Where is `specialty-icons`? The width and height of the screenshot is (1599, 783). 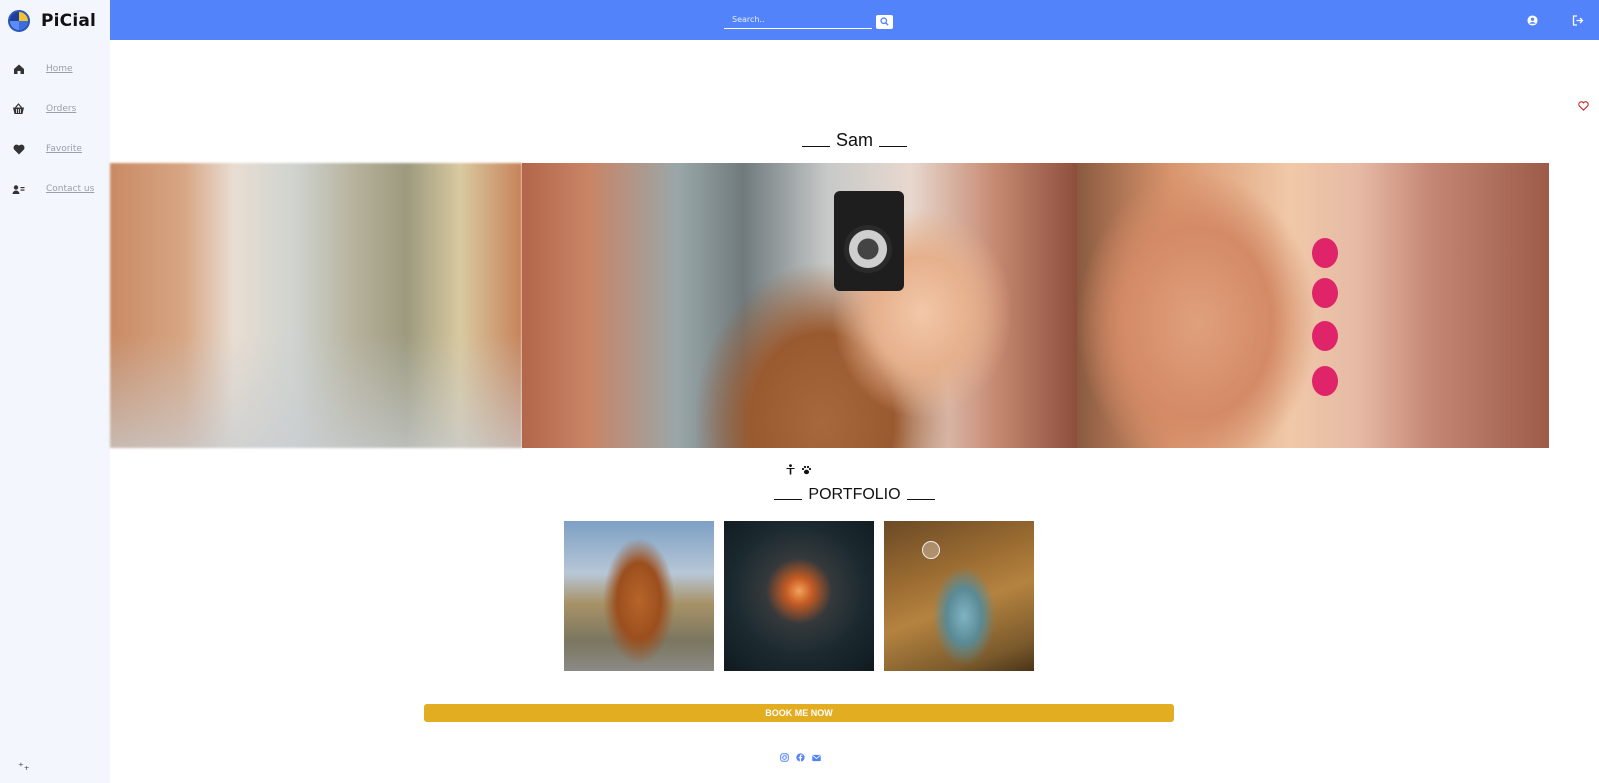
specialty-icons is located at coordinates (799, 469).